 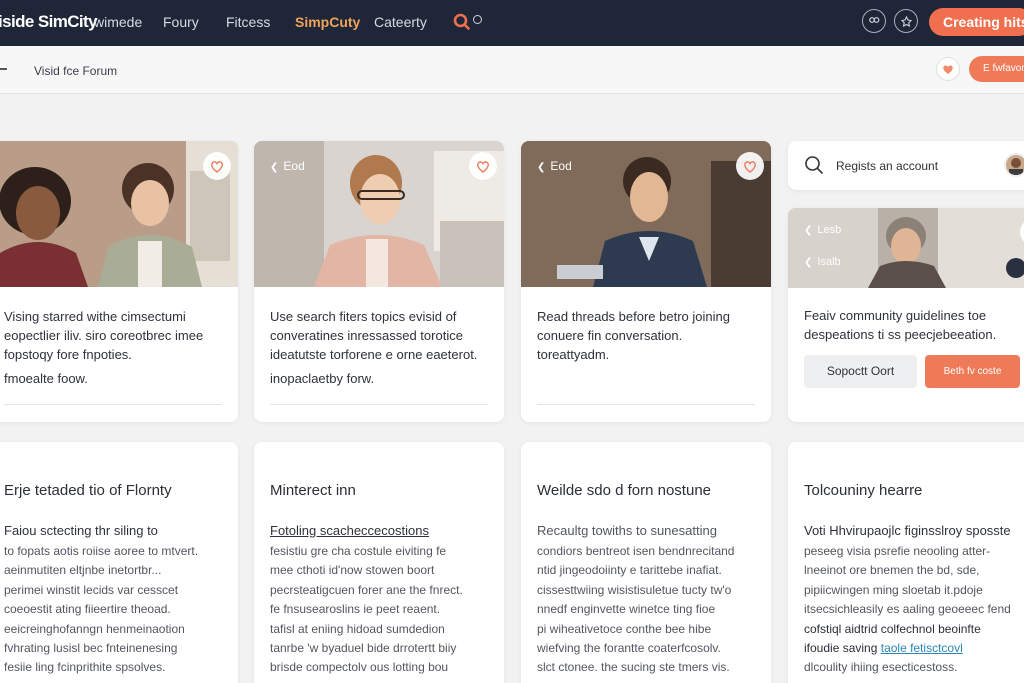 What do you see at coordinates (3, 69) in the screenshot?
I see `back-icon` at bounding box center [3, 69].